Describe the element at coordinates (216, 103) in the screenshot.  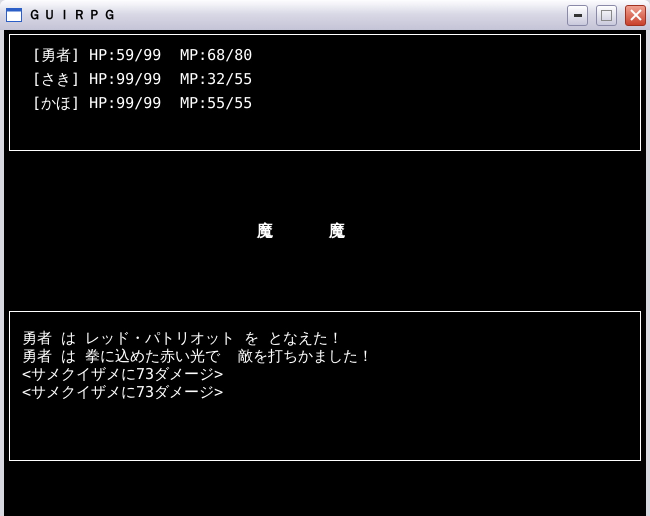
I see `mp-value: MP:55/55` at that location.